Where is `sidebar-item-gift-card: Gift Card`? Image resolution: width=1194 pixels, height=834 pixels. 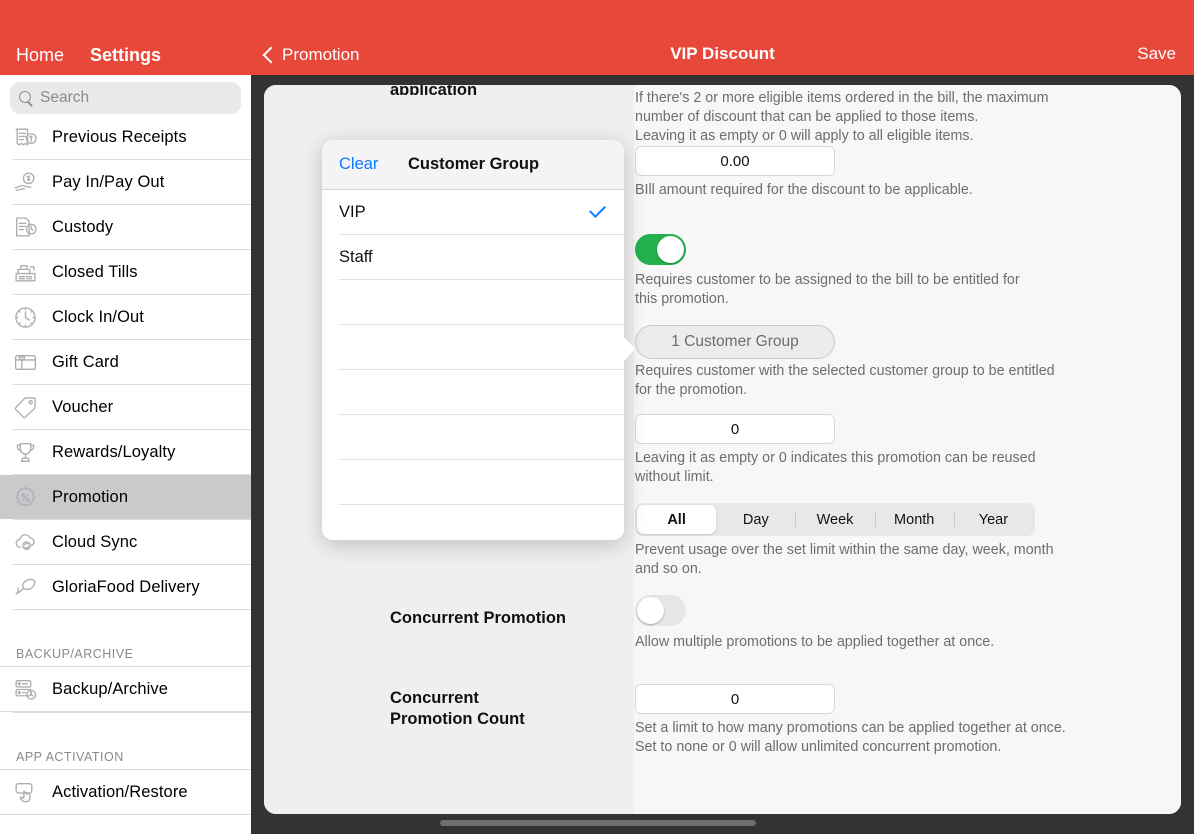
sidebar-item-gift-card: Gift Card is located at coordinates (125, 362).